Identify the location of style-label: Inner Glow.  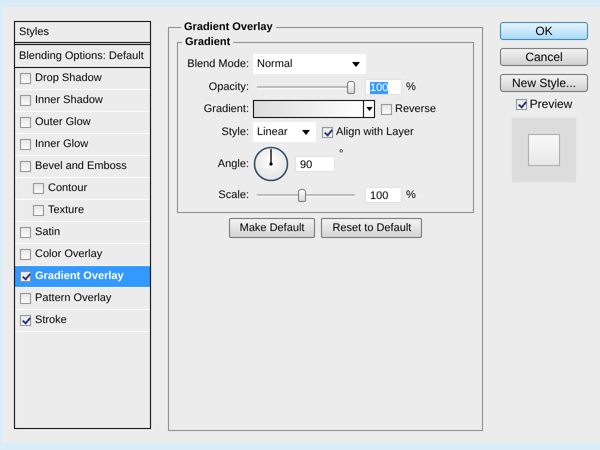
(61, 144).